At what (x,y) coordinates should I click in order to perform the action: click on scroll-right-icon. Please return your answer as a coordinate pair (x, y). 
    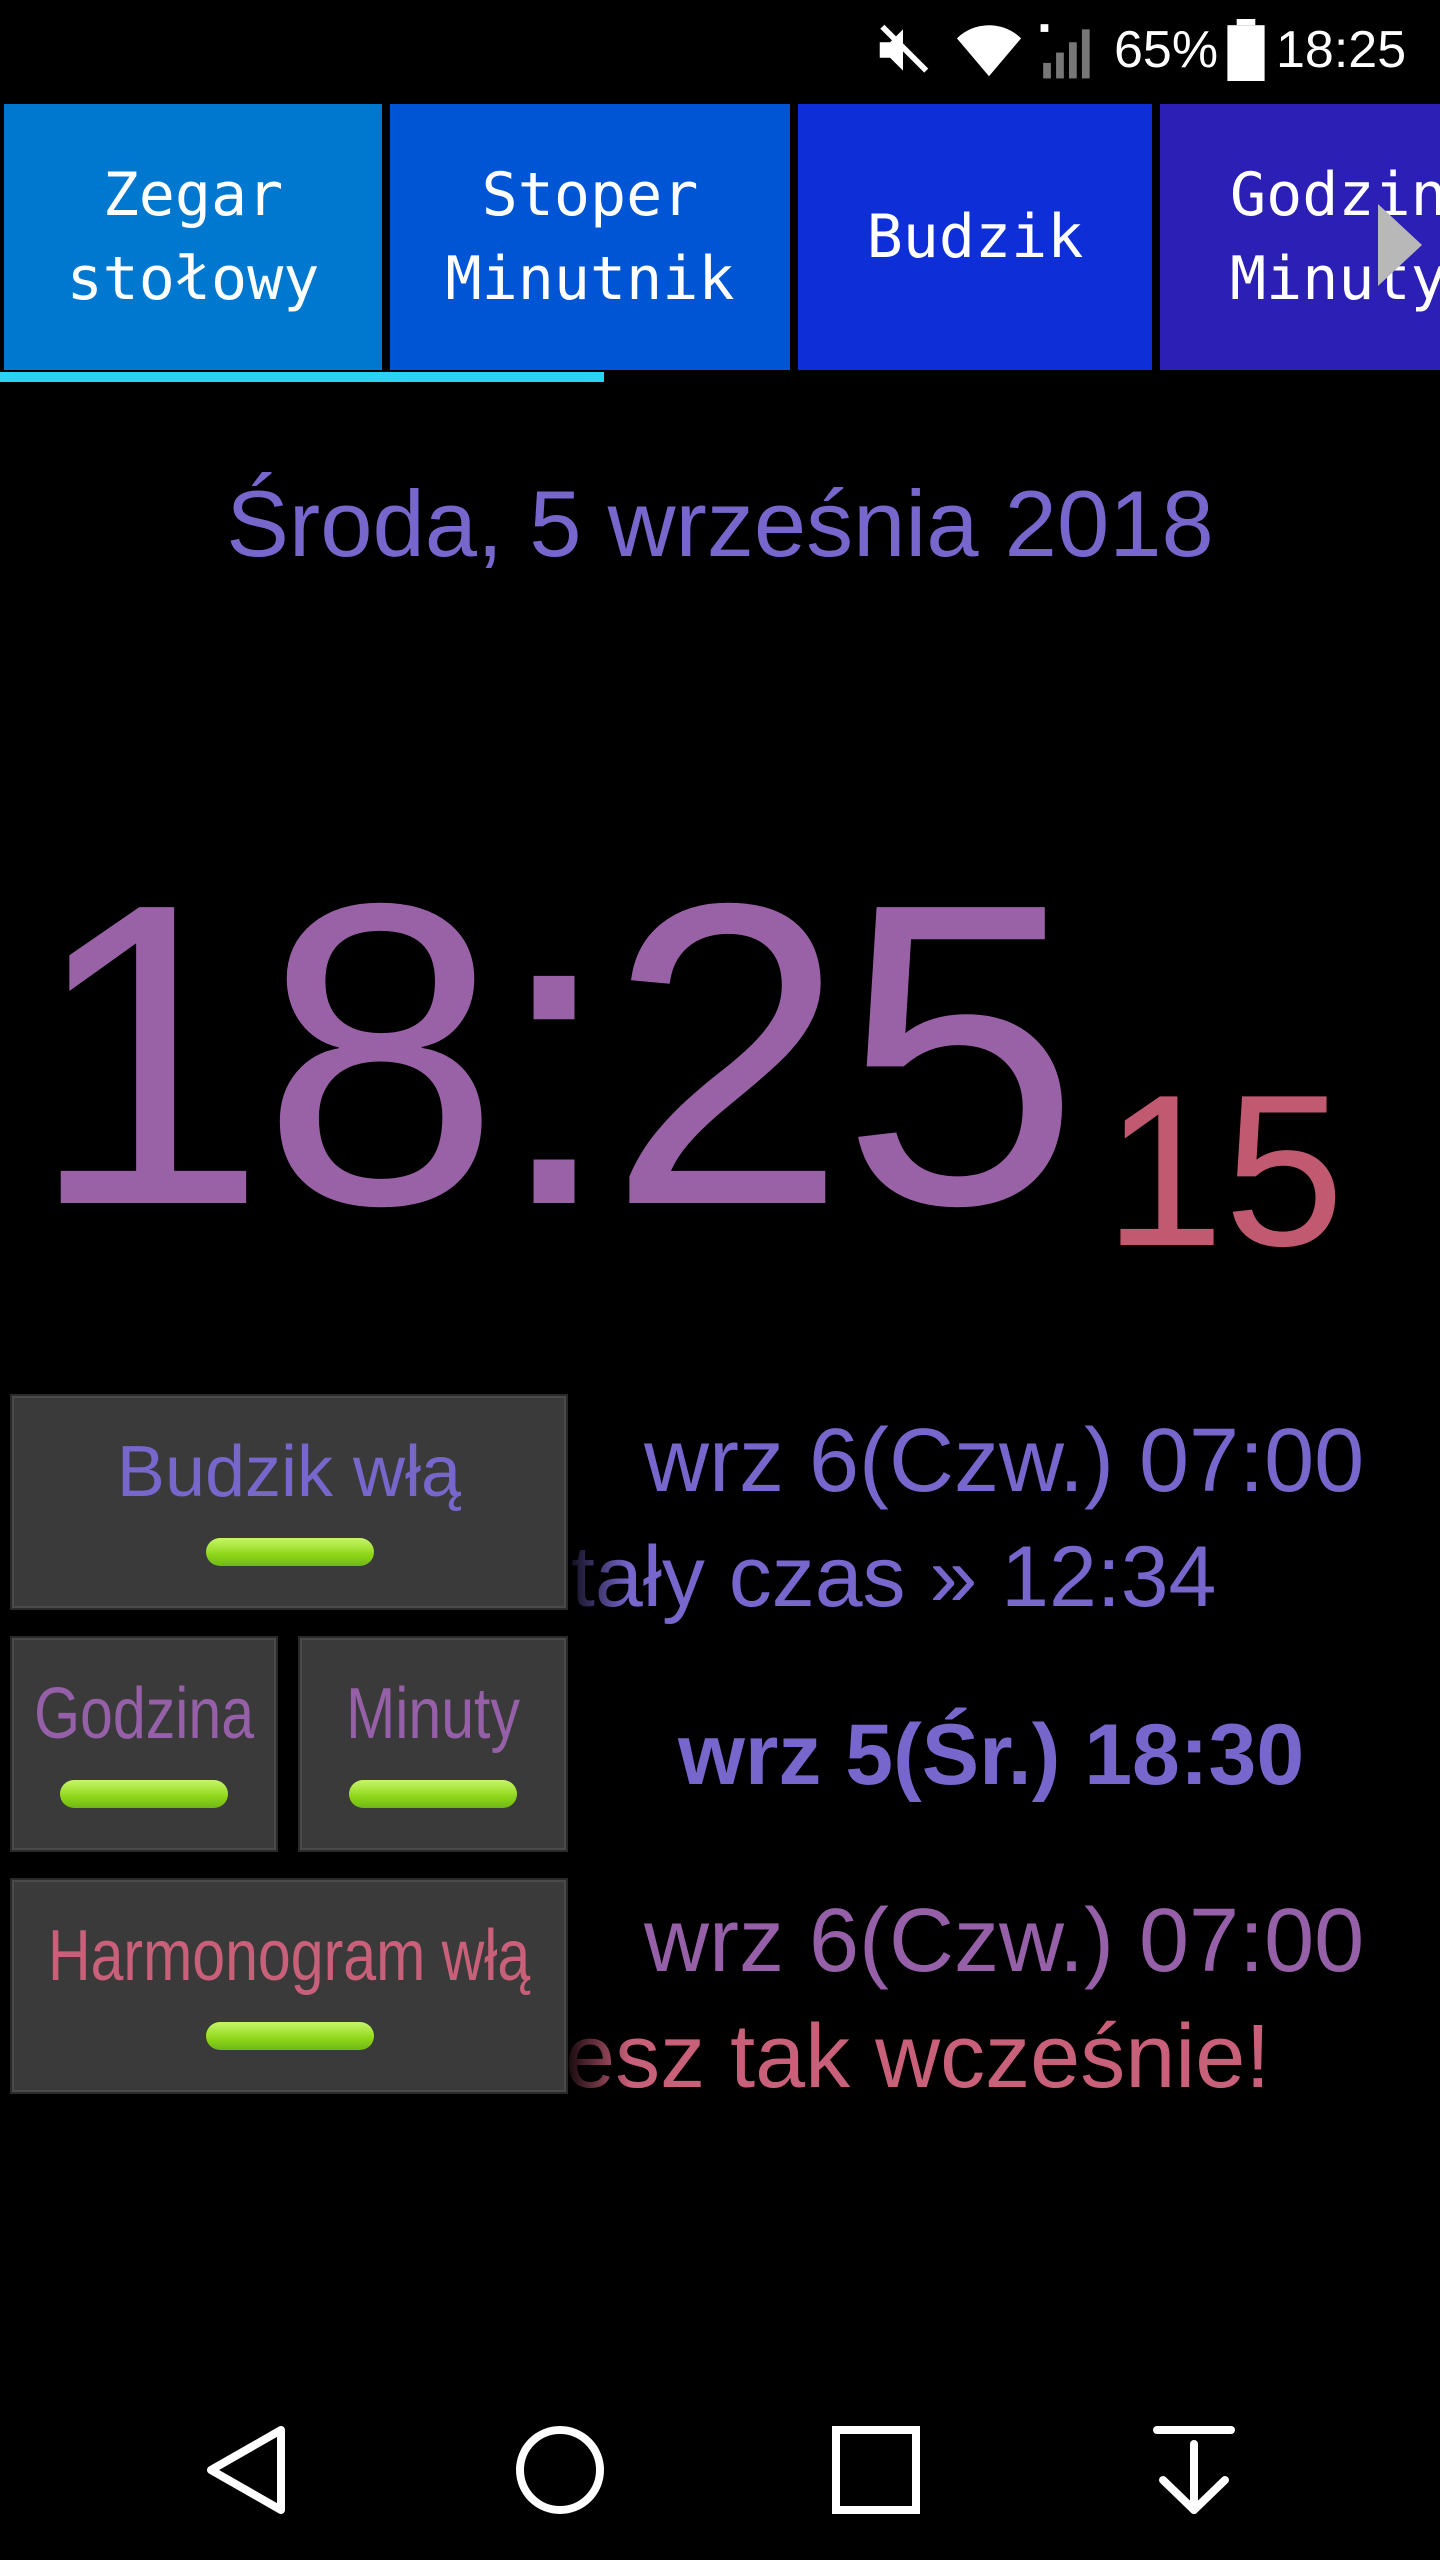
    Looking at the image, I should click on (1401, 247).